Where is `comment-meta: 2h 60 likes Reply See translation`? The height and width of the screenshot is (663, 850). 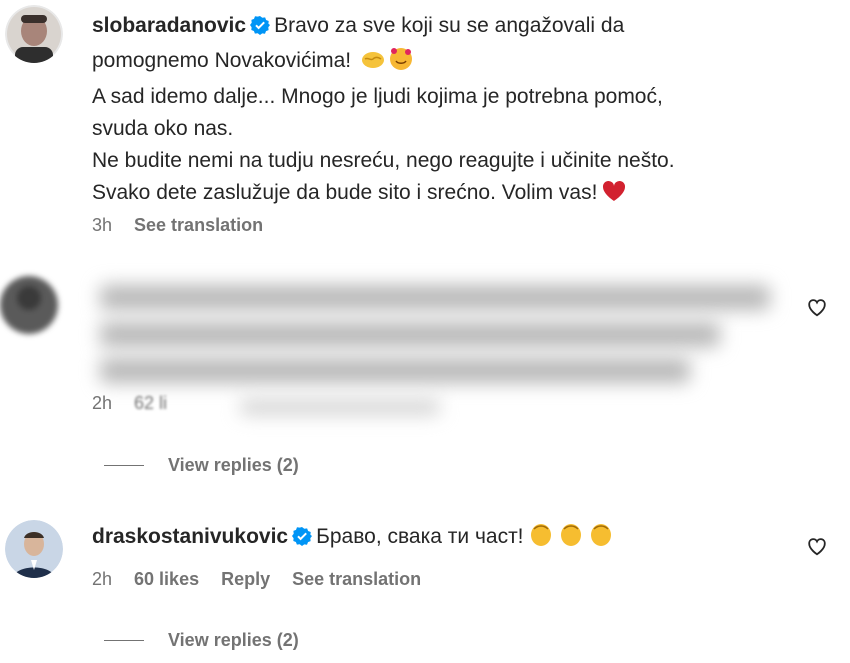
comment-meta: 2h 60 likes Reply See translation is located at coordinates (256, 579).